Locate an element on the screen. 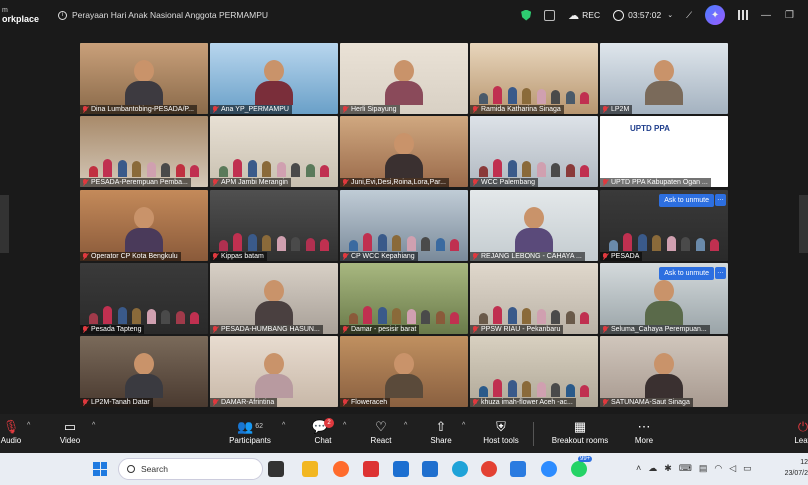 The height and width of the screenshot is (485, 808). participant-tile: Ana YP_PERMAMPU is located at coordinates (274, 78).